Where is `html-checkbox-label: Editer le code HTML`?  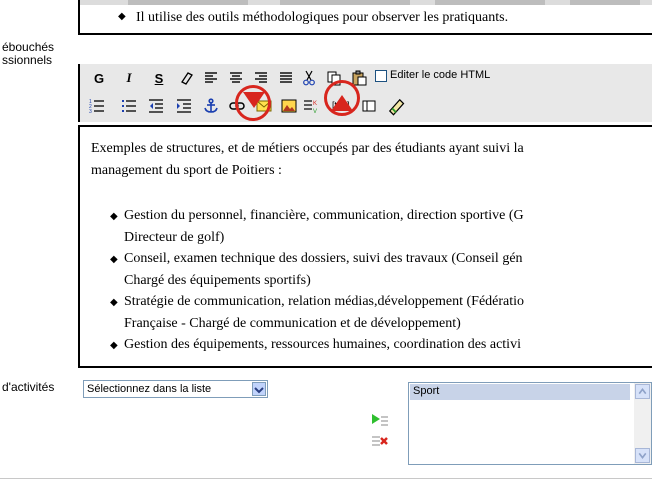
html-checkbox-label: Editer le code HTML is located at coordinates (440, 75).